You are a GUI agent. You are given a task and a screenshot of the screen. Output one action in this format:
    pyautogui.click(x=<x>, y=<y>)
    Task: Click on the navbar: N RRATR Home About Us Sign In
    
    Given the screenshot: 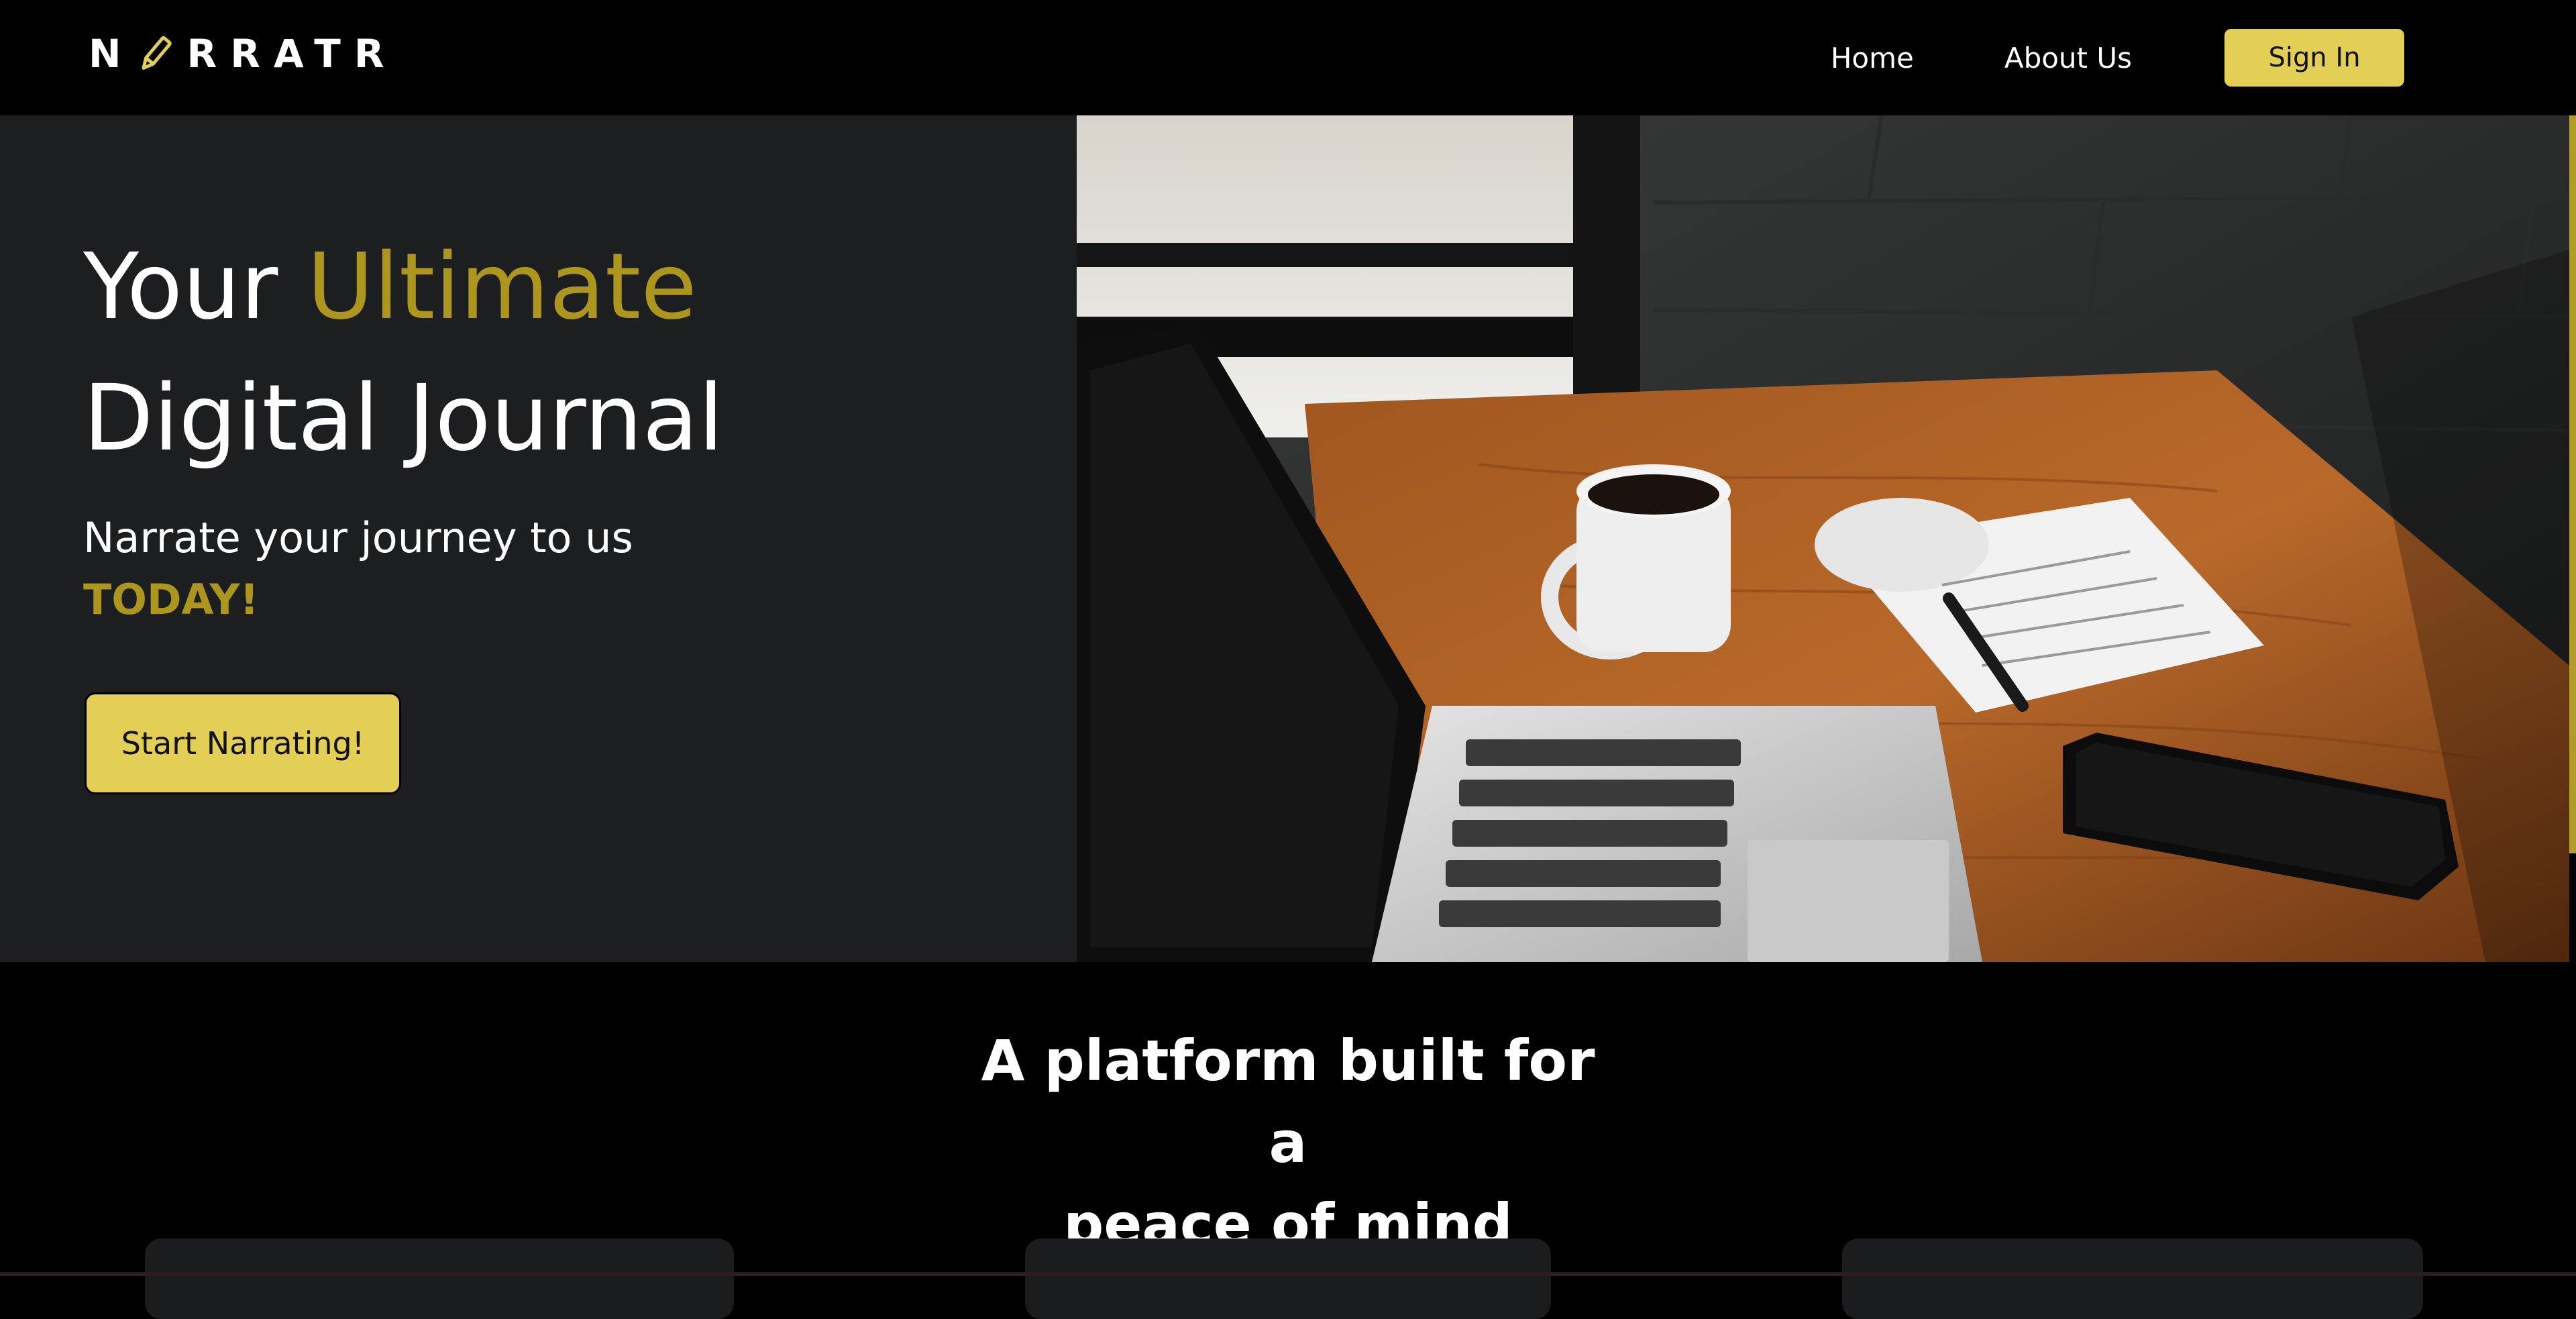 What is the action you would take?
    pyautogui.click(x=1288, y=58)
    